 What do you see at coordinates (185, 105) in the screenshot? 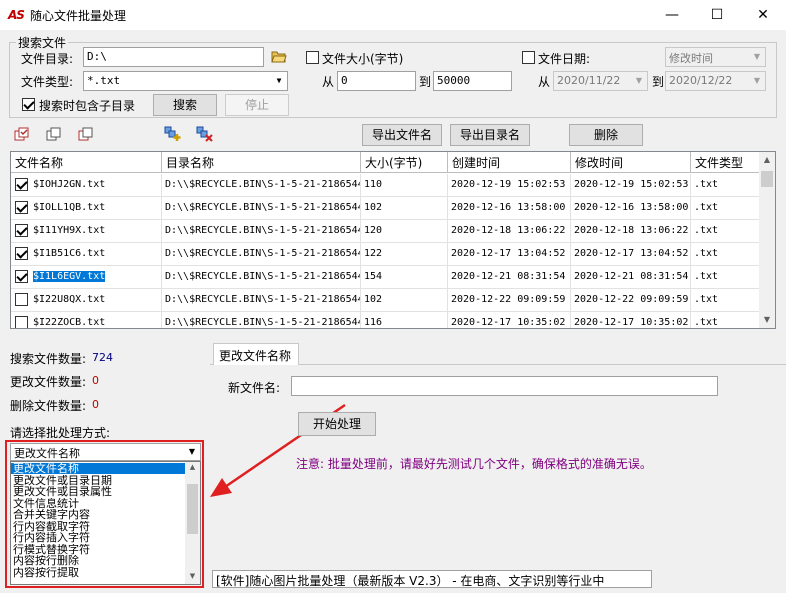
I see `search-button: 搜索` at bounding box center [185, 105].